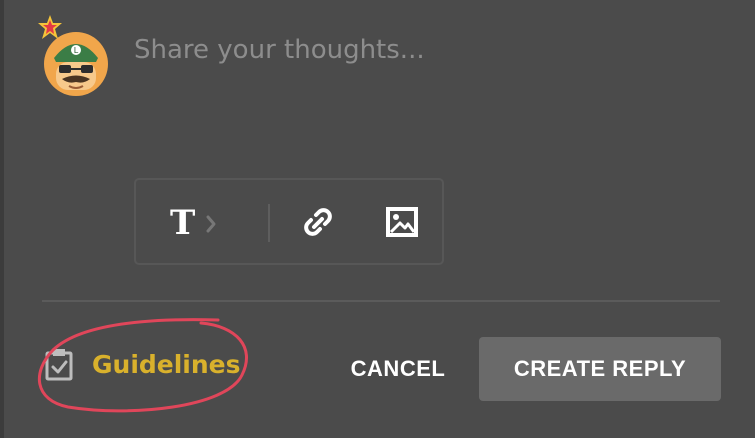  What do you see at coordinates (424, 50) in the screenshot?
I see `reply-text-input` at bounding box center [424, 50].